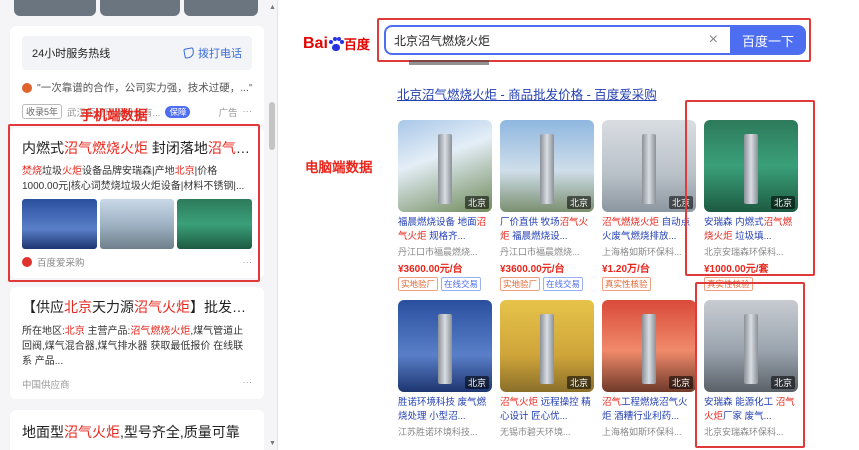 This screenshot has width=859, height=450. I want to click on ground-result-card: 地面型沼气火炬,型号齐全,质量可靠, so click(137, 430).